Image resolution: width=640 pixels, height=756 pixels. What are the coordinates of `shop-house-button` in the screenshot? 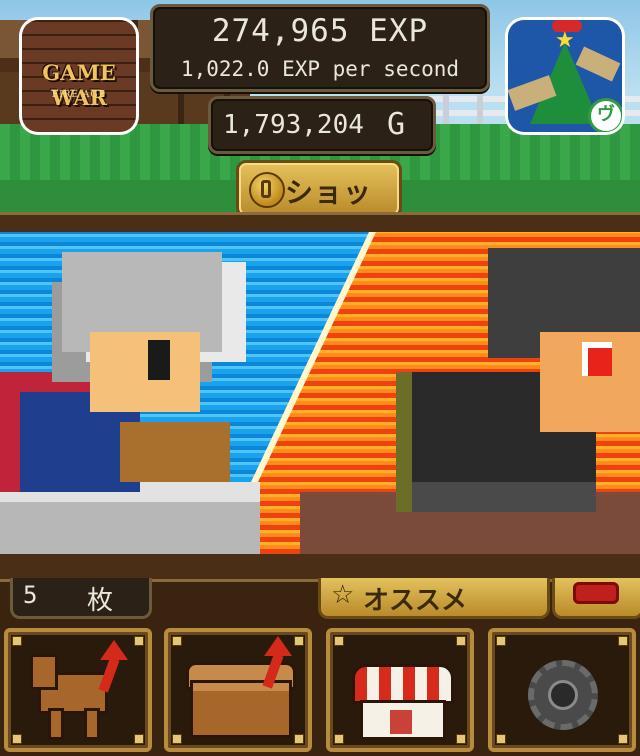 It's located at (400, 690).